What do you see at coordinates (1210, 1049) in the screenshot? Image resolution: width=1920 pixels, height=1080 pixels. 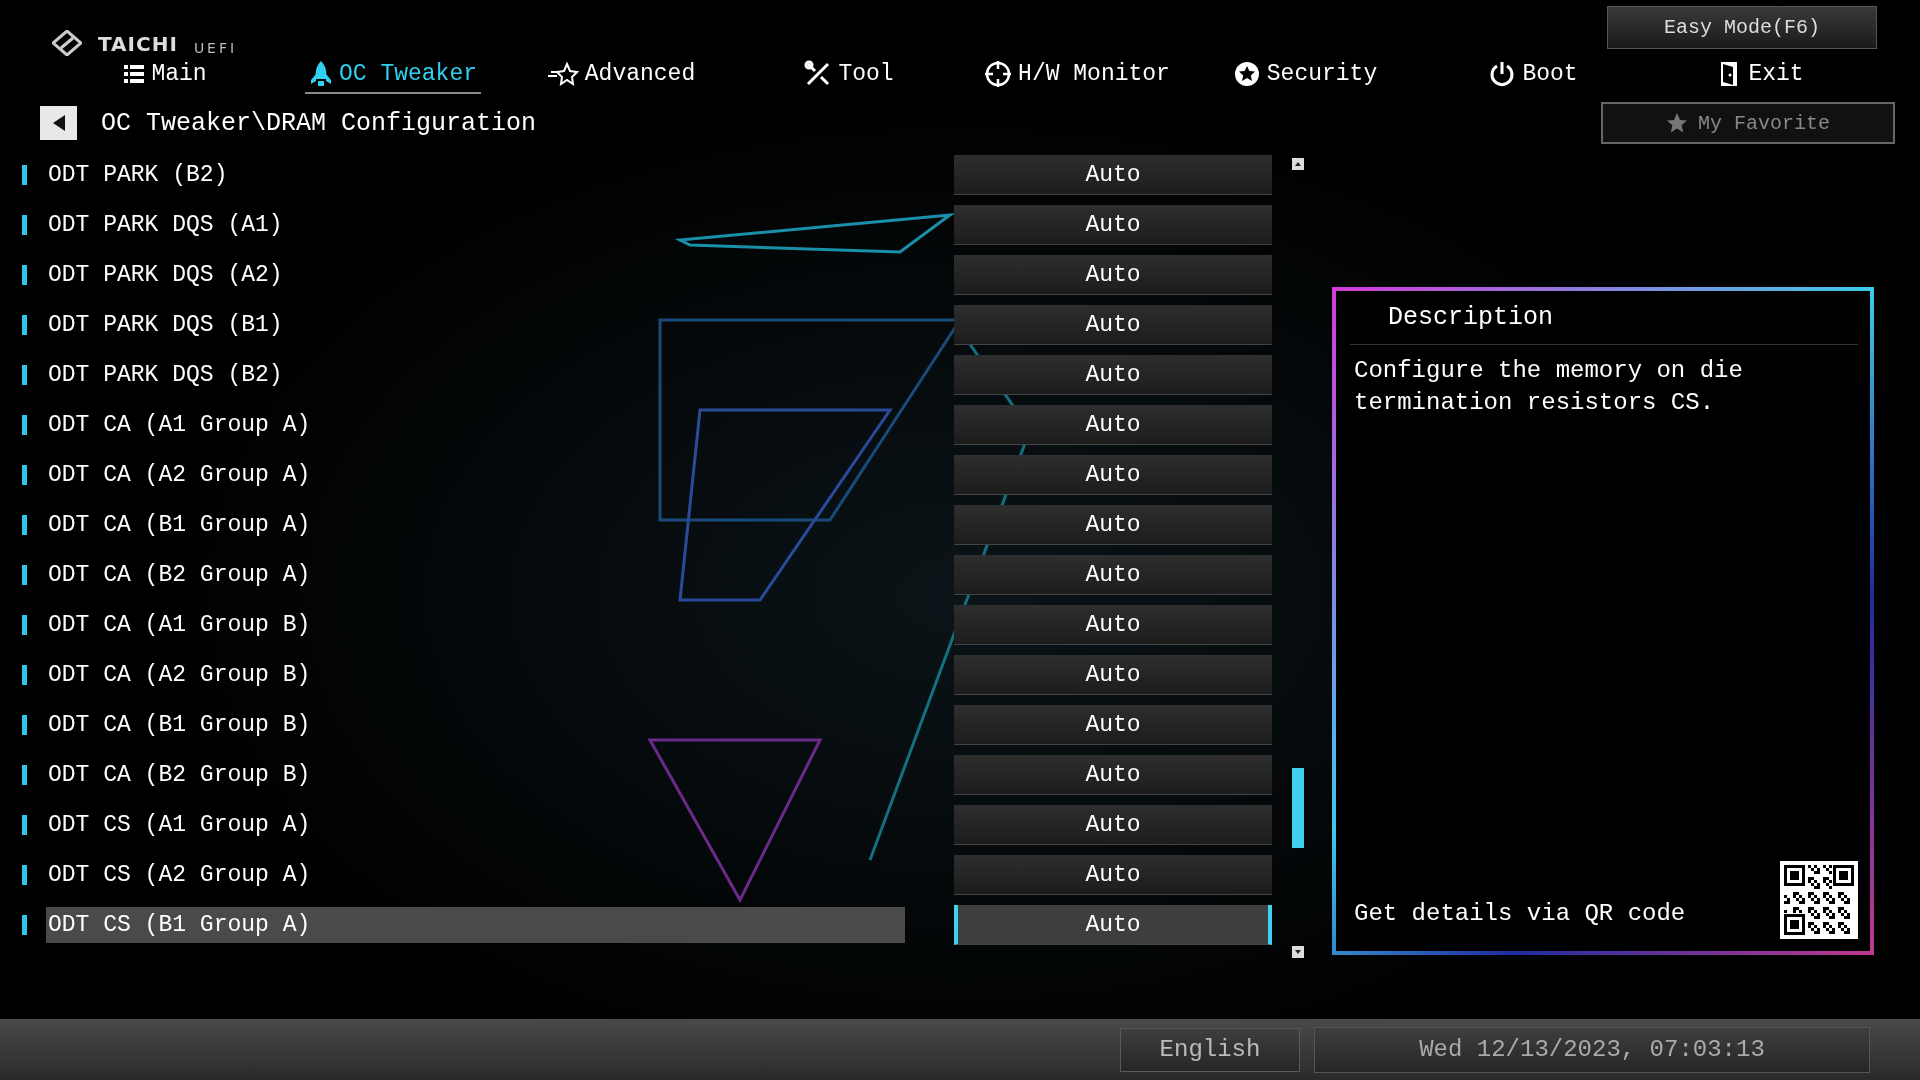 I see `language-button: English` at bounding box center [1210, 1049].